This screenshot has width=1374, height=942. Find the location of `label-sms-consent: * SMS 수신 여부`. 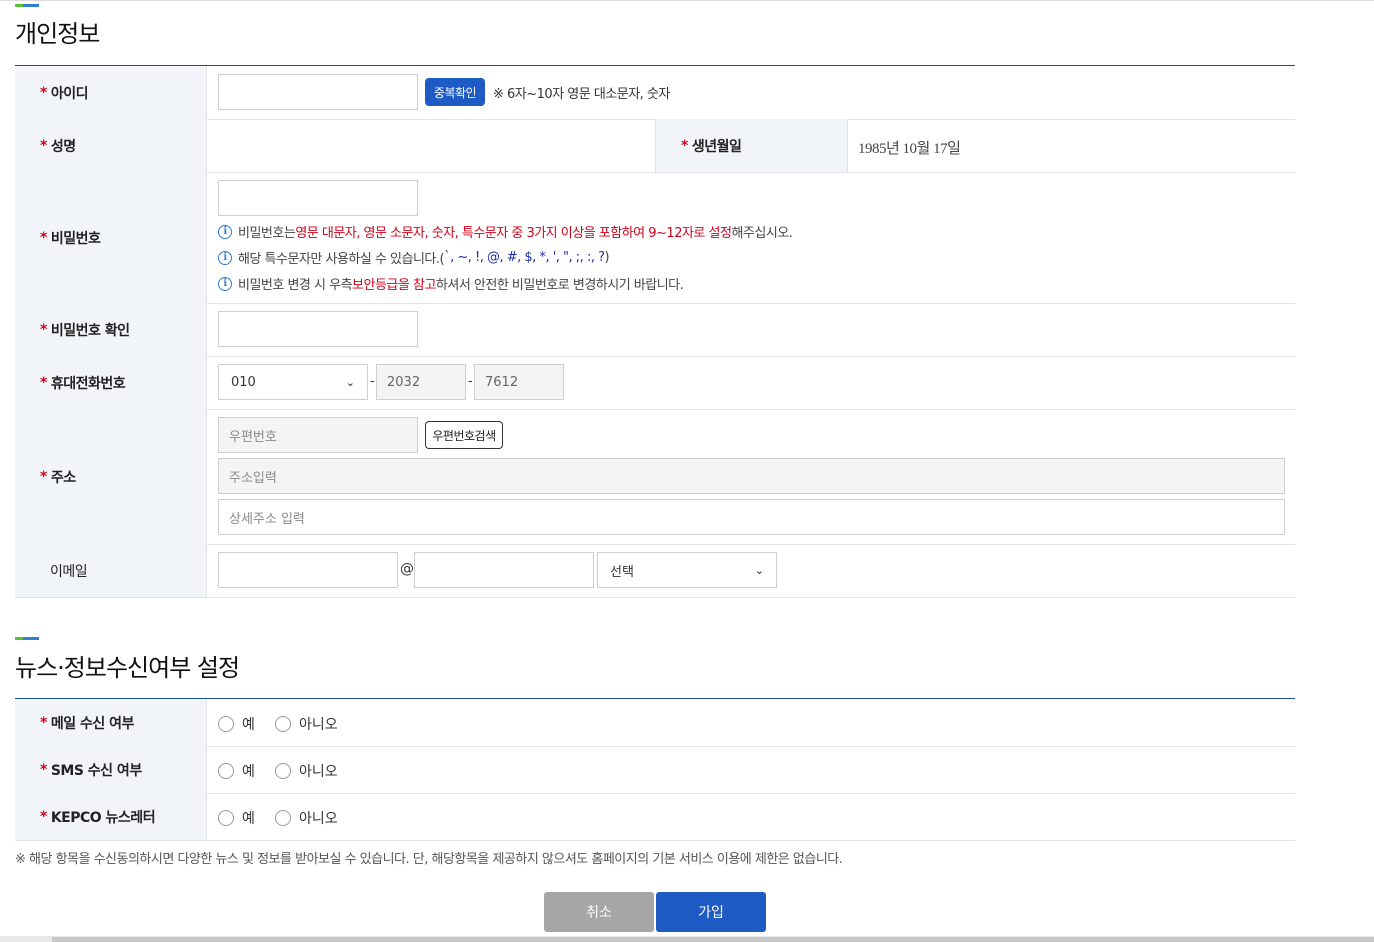

label-sms-consent: * SMS 수신 여부 is located at coordinates (111, 769).